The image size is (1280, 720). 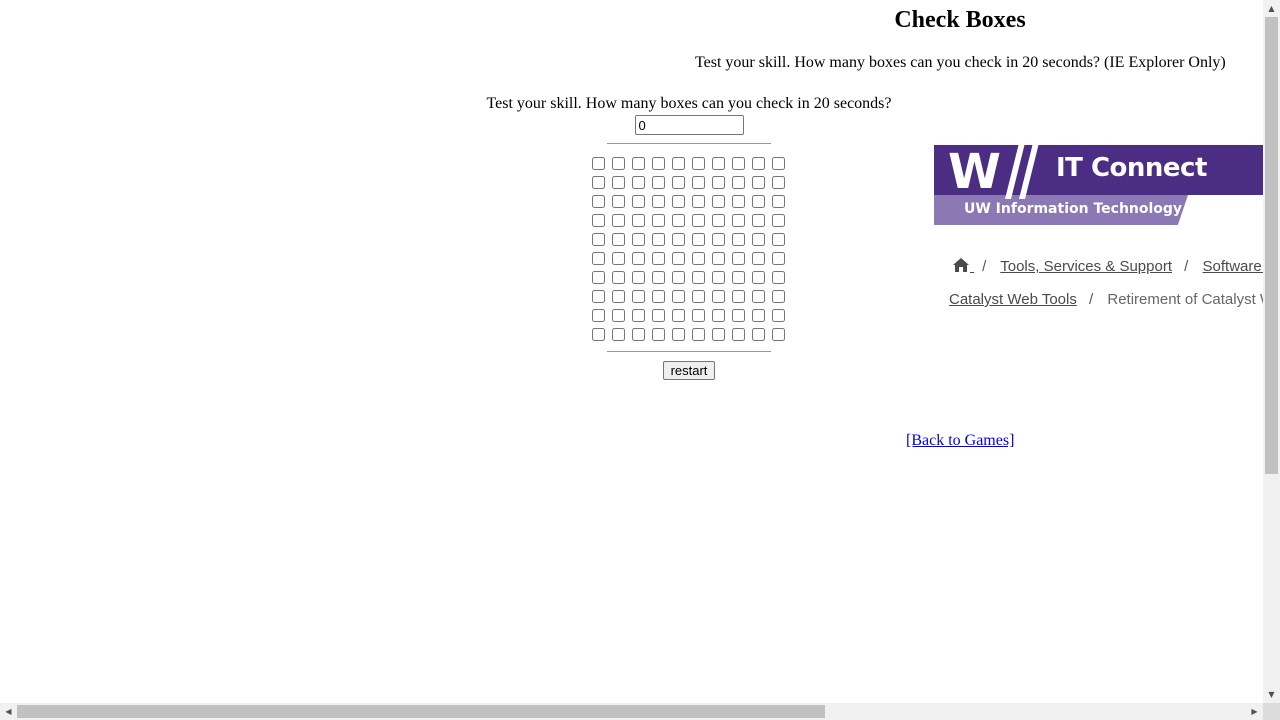 I want to click on checked-count-field, so click(x=689, y=125).